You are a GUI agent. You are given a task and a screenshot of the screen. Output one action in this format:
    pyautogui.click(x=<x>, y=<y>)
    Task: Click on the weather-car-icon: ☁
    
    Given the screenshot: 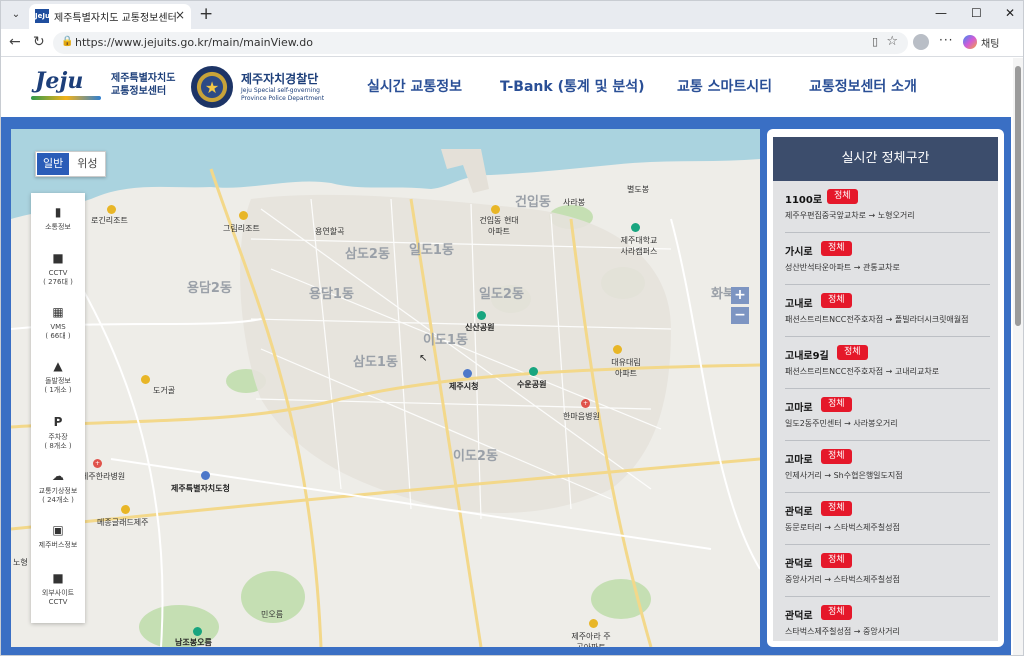 What is the action you would take?
    pyautogui.click(x=58, y=476)
    